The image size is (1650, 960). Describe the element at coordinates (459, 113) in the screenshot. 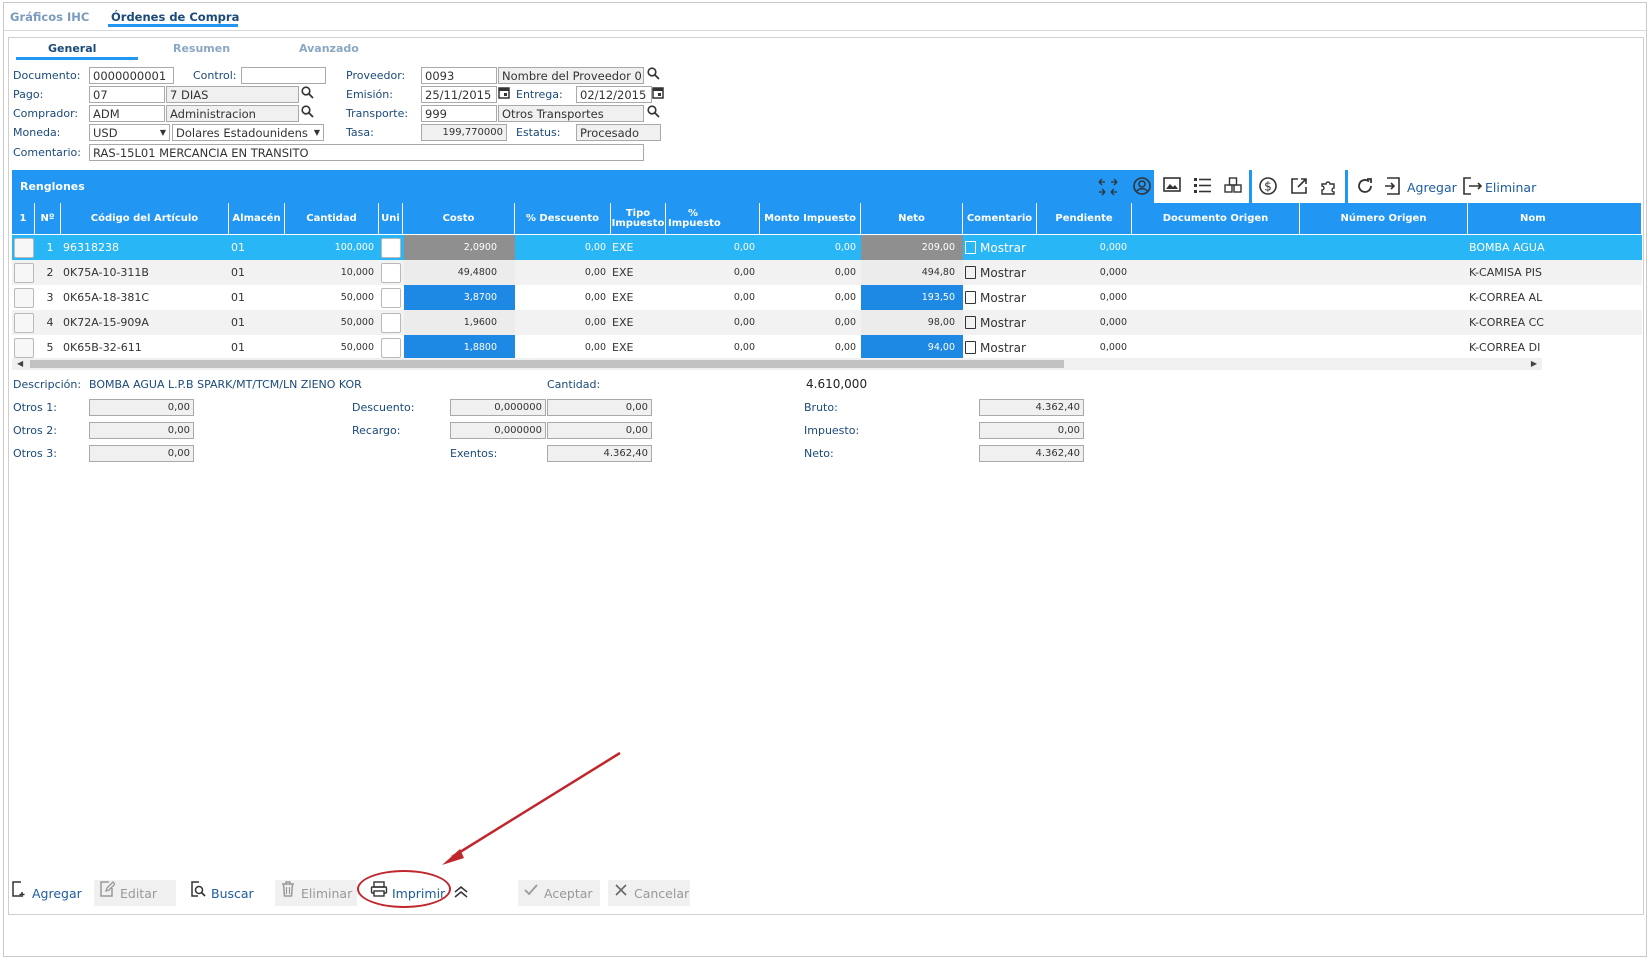

I see `transporte-code-field: 999` at that location.